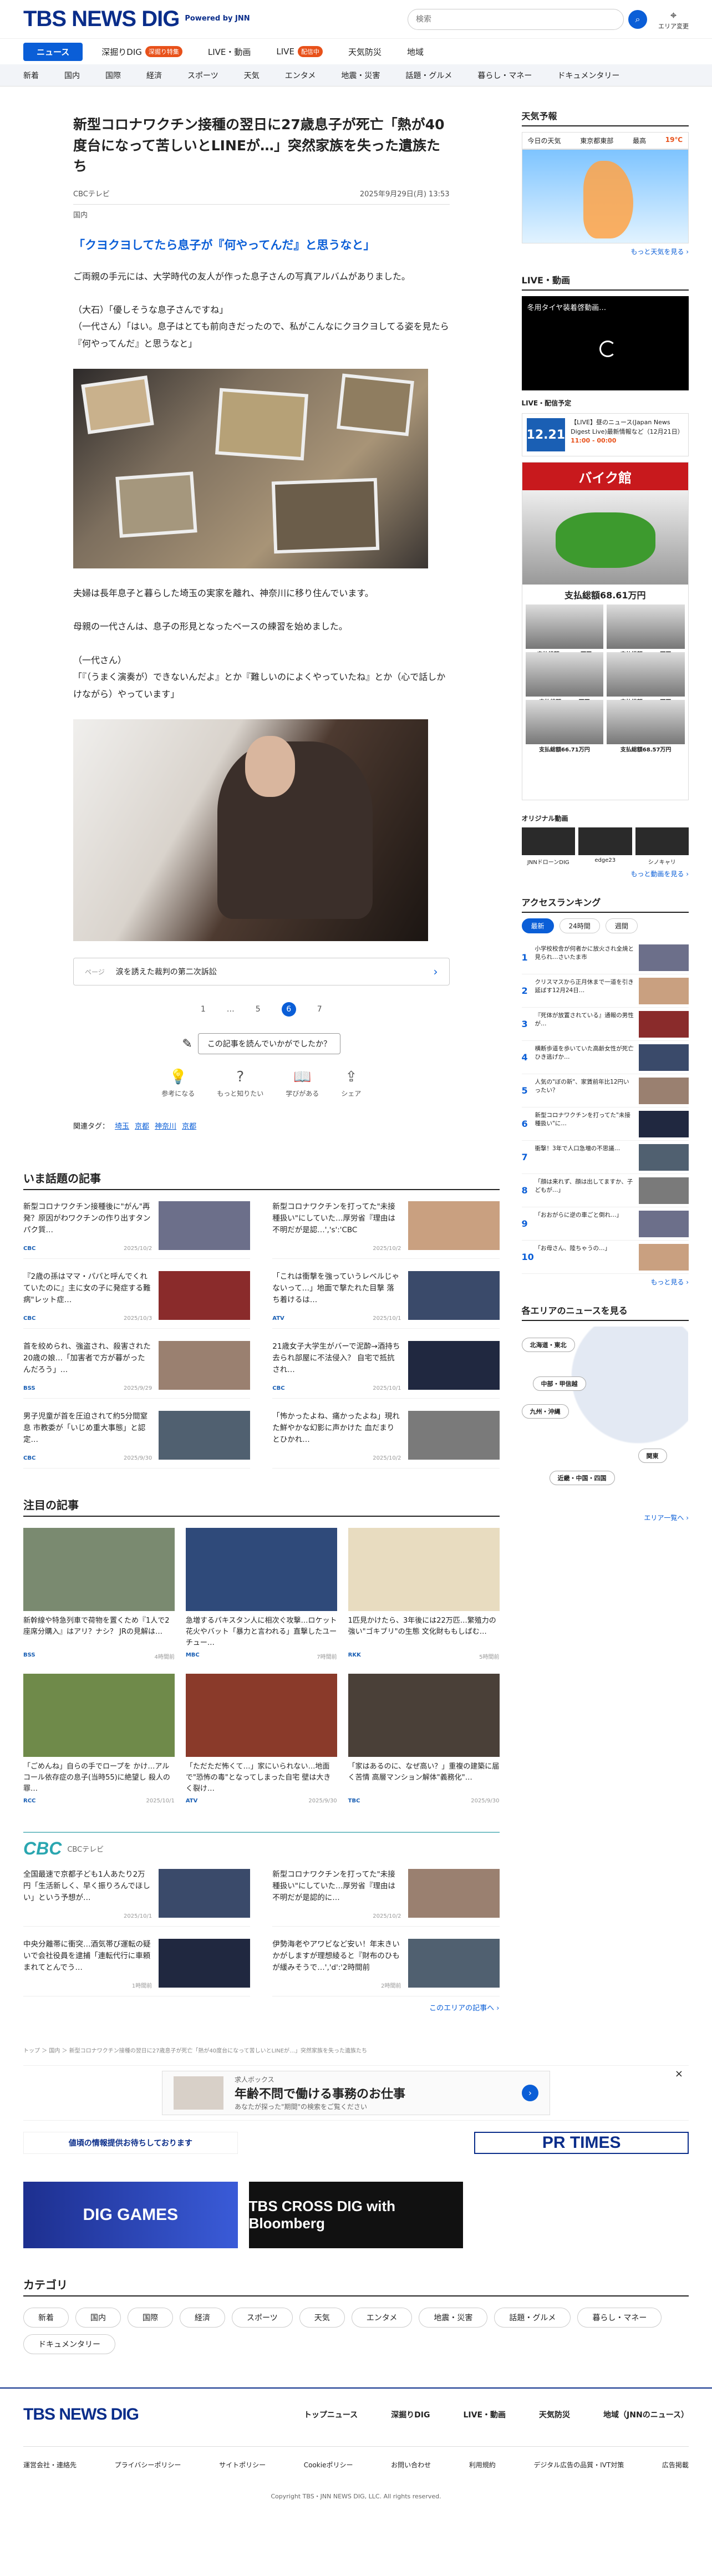  I want to click on article-category: 国内, so click(261, 214).